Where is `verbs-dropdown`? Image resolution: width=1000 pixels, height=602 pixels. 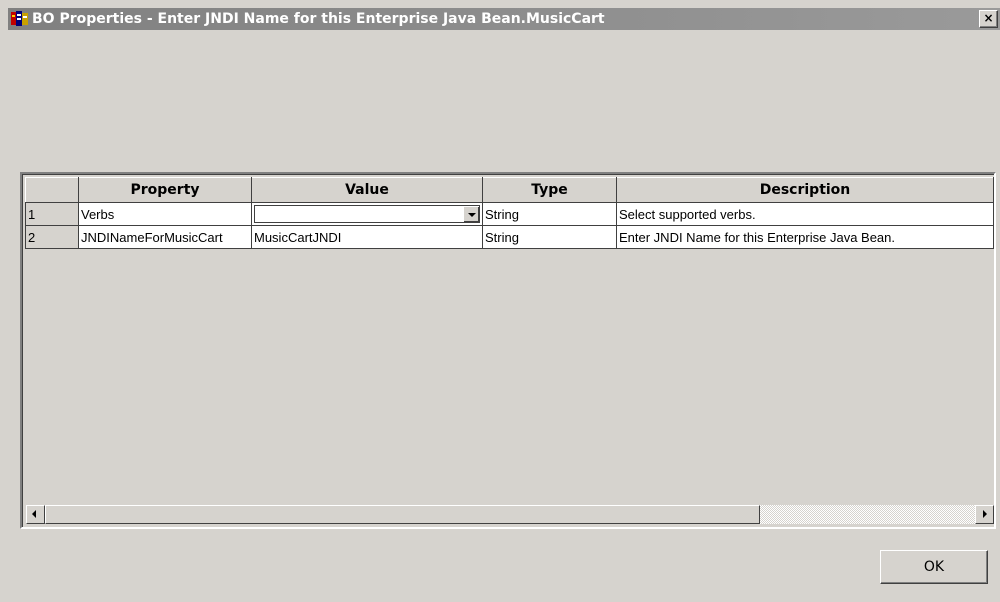
verbs-dropdown is located at coordinates (367, 214).